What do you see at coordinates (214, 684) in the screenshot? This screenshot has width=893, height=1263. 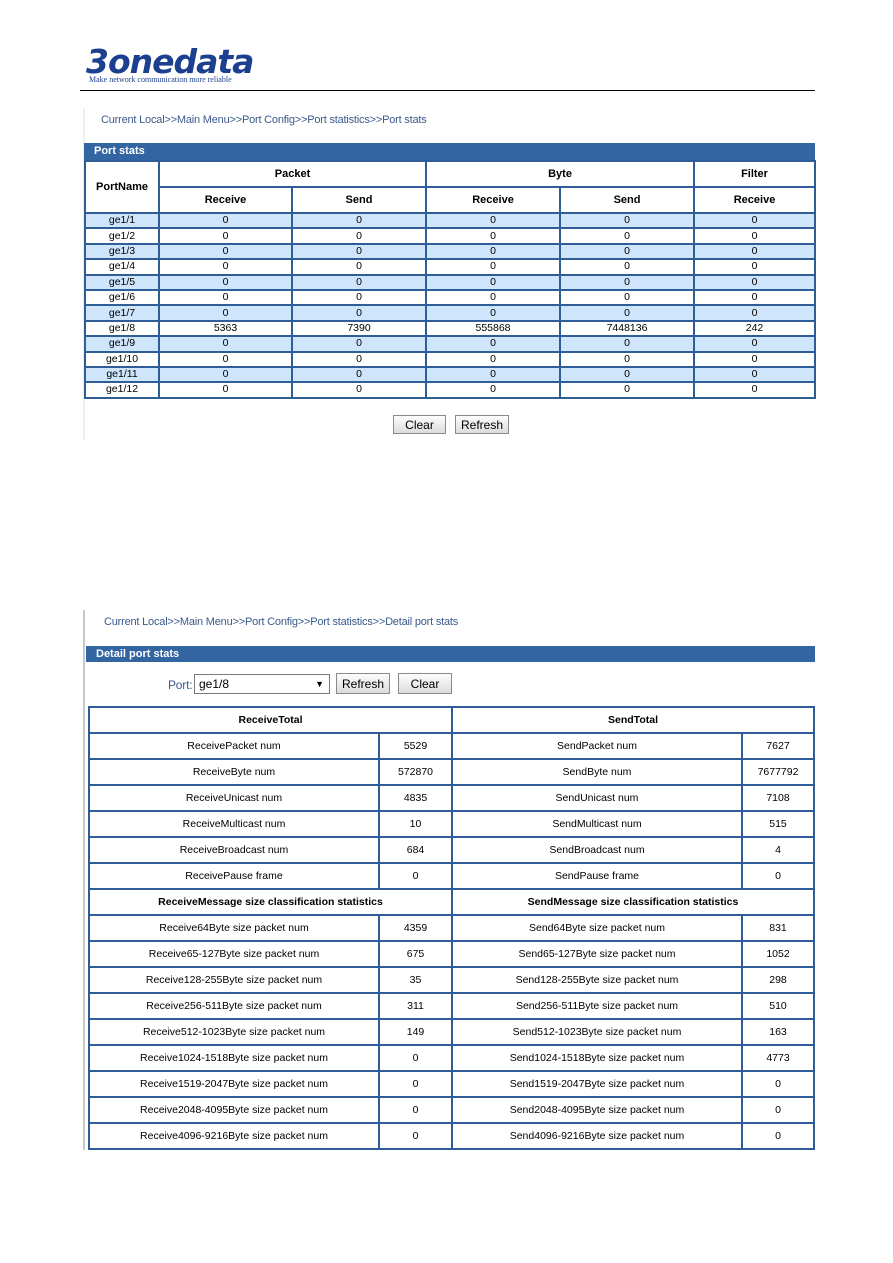 I see `port-select-value: ge1/8` at bounding box center [214, 684].